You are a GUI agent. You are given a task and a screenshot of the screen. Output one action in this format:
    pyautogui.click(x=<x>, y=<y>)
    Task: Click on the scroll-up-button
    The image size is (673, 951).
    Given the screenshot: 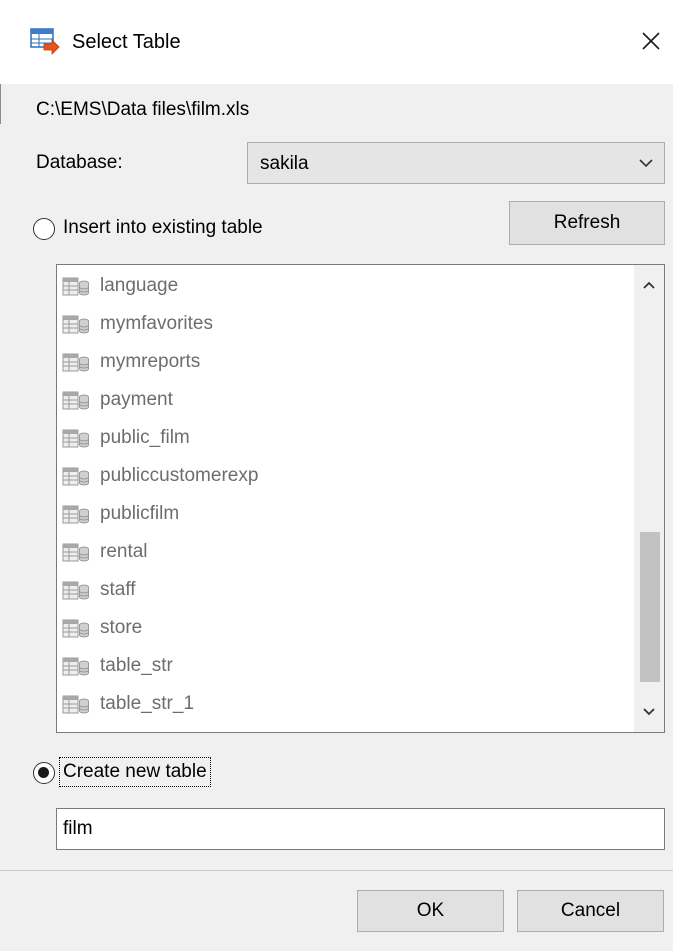 What is the action you would take?
    pyautogui.click(x=649, y=284)
    